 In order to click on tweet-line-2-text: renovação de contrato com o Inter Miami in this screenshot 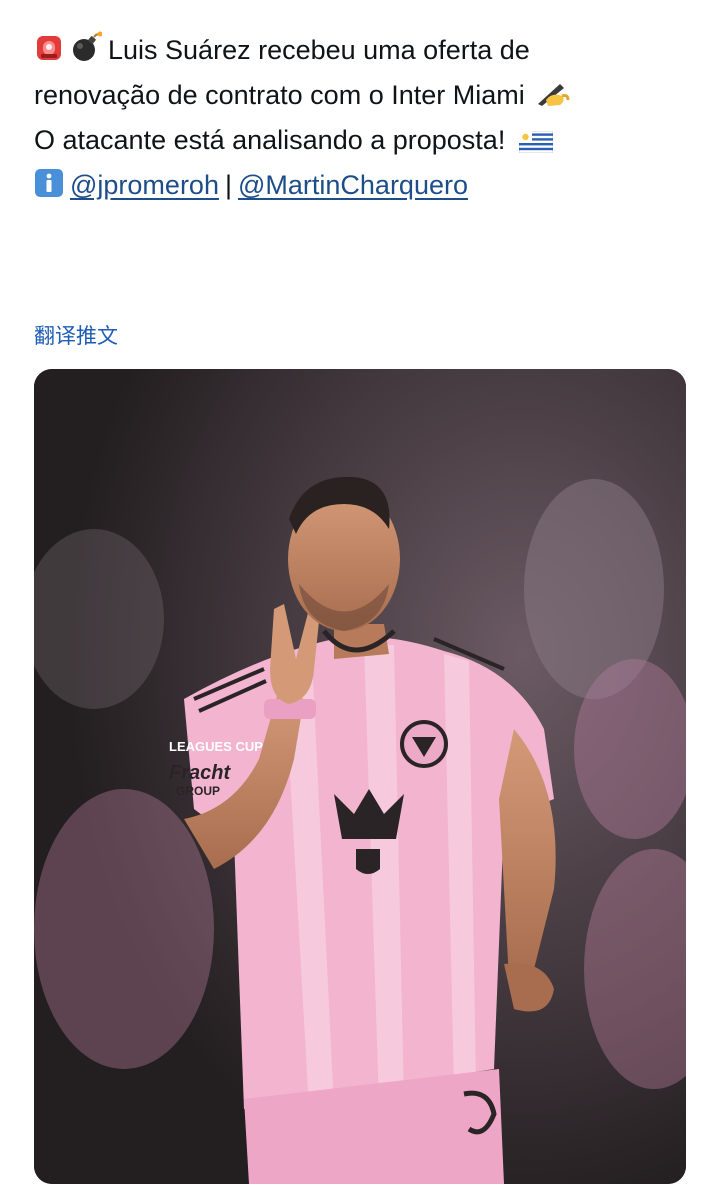, I will do `click(279, 95)`.